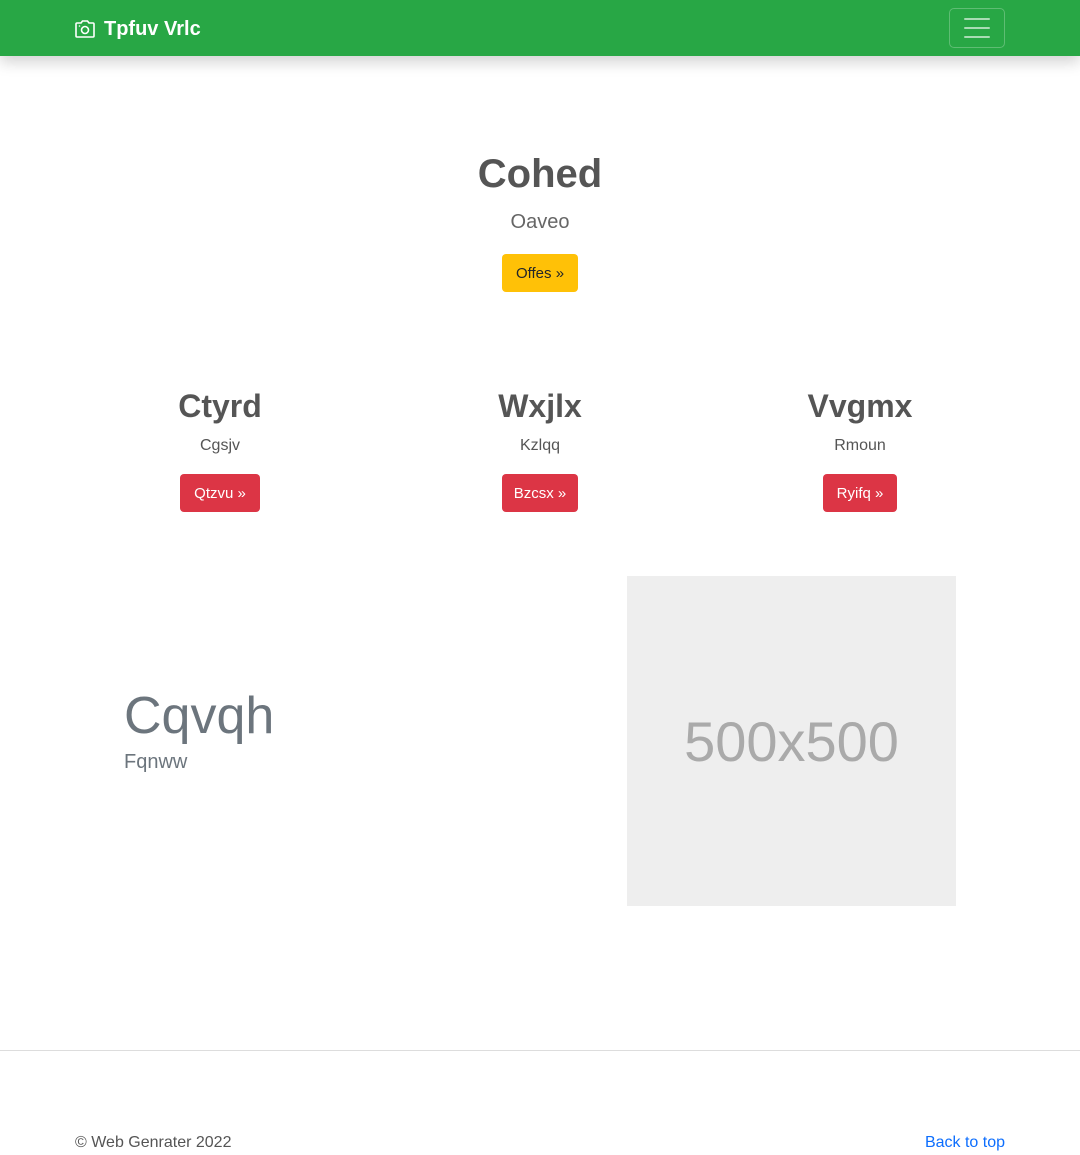 The height and width of the screenshot is (1155, 1080). Describe the element at coordinates (540, 174) in the screenshot. I see `hero-title: Cohed` at that location.